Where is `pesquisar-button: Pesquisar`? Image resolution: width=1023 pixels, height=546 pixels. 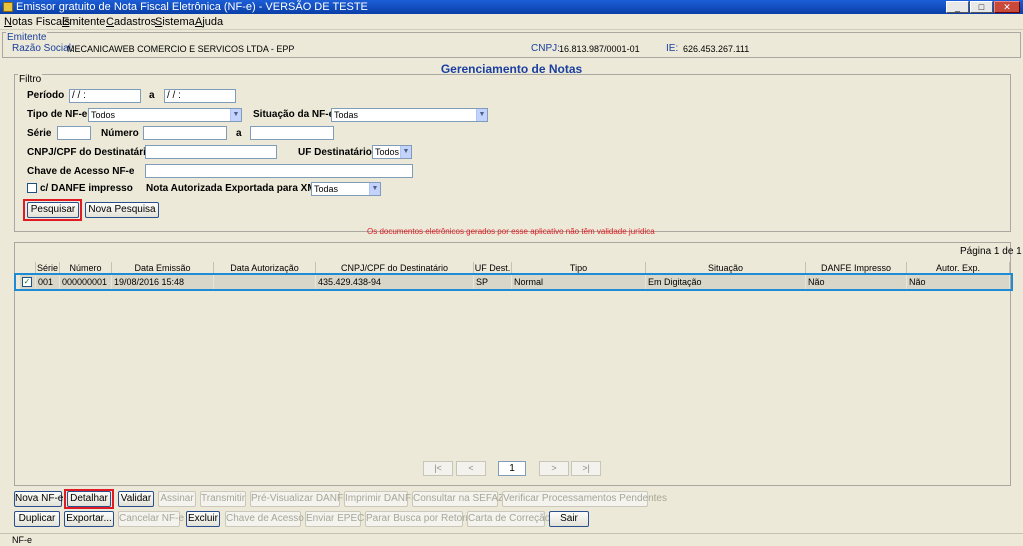 pesquisar-button: Pesquisar is located at coordinates (53, 210).